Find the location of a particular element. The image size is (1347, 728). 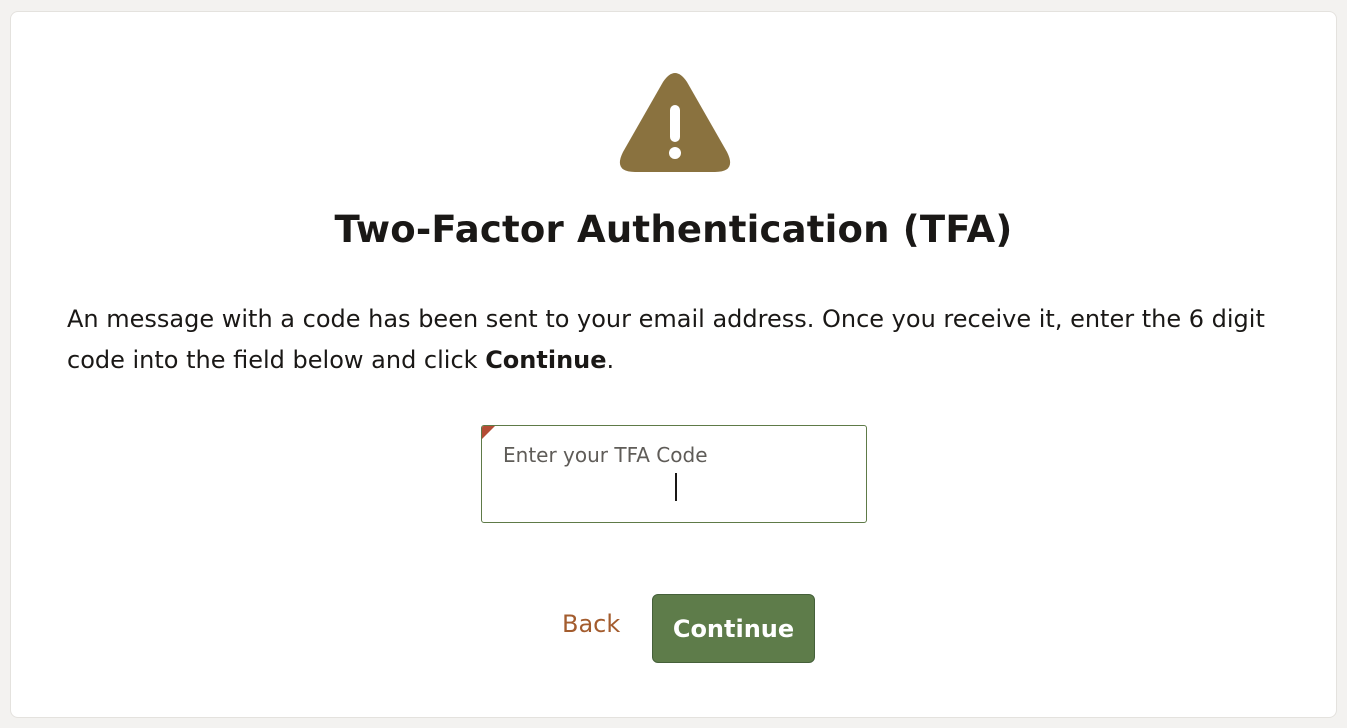

back-link: Back is located at coordinates (591, 624).